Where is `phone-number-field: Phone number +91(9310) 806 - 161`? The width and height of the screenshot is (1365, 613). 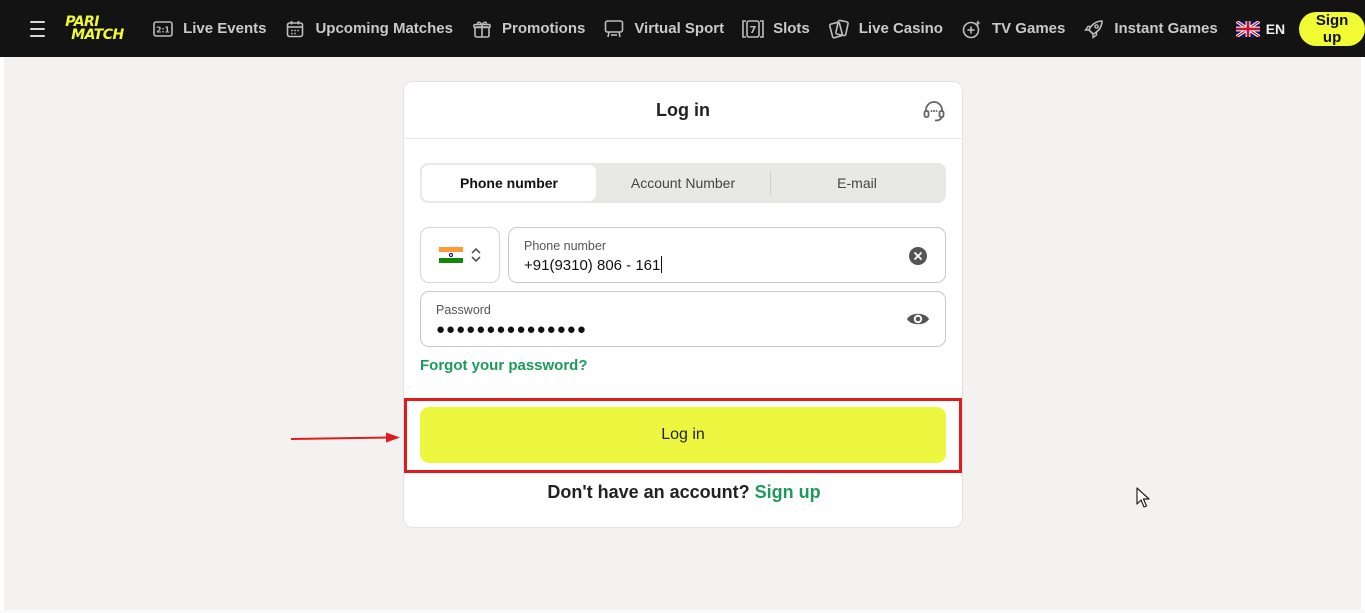
phone-number-field: Phone number +91(9310) 806 - 161 is located at coordinates (727, 255).